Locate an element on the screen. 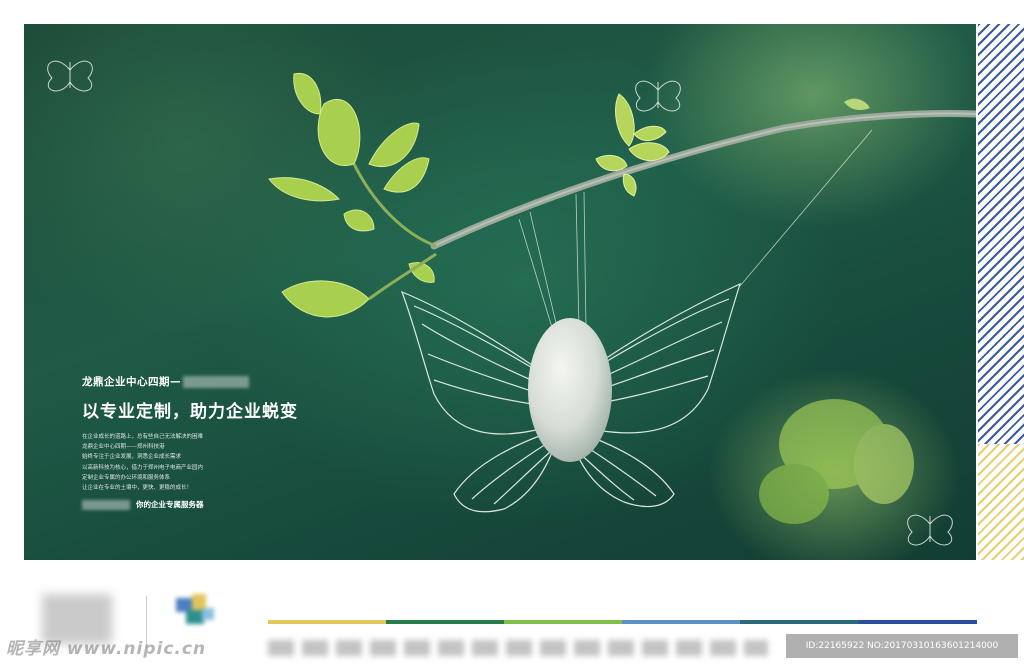 The height and width of the screenshot is (664, 1024). poster-overline: 龙鼎企业中心四期— is located at coordinates (190, 381).